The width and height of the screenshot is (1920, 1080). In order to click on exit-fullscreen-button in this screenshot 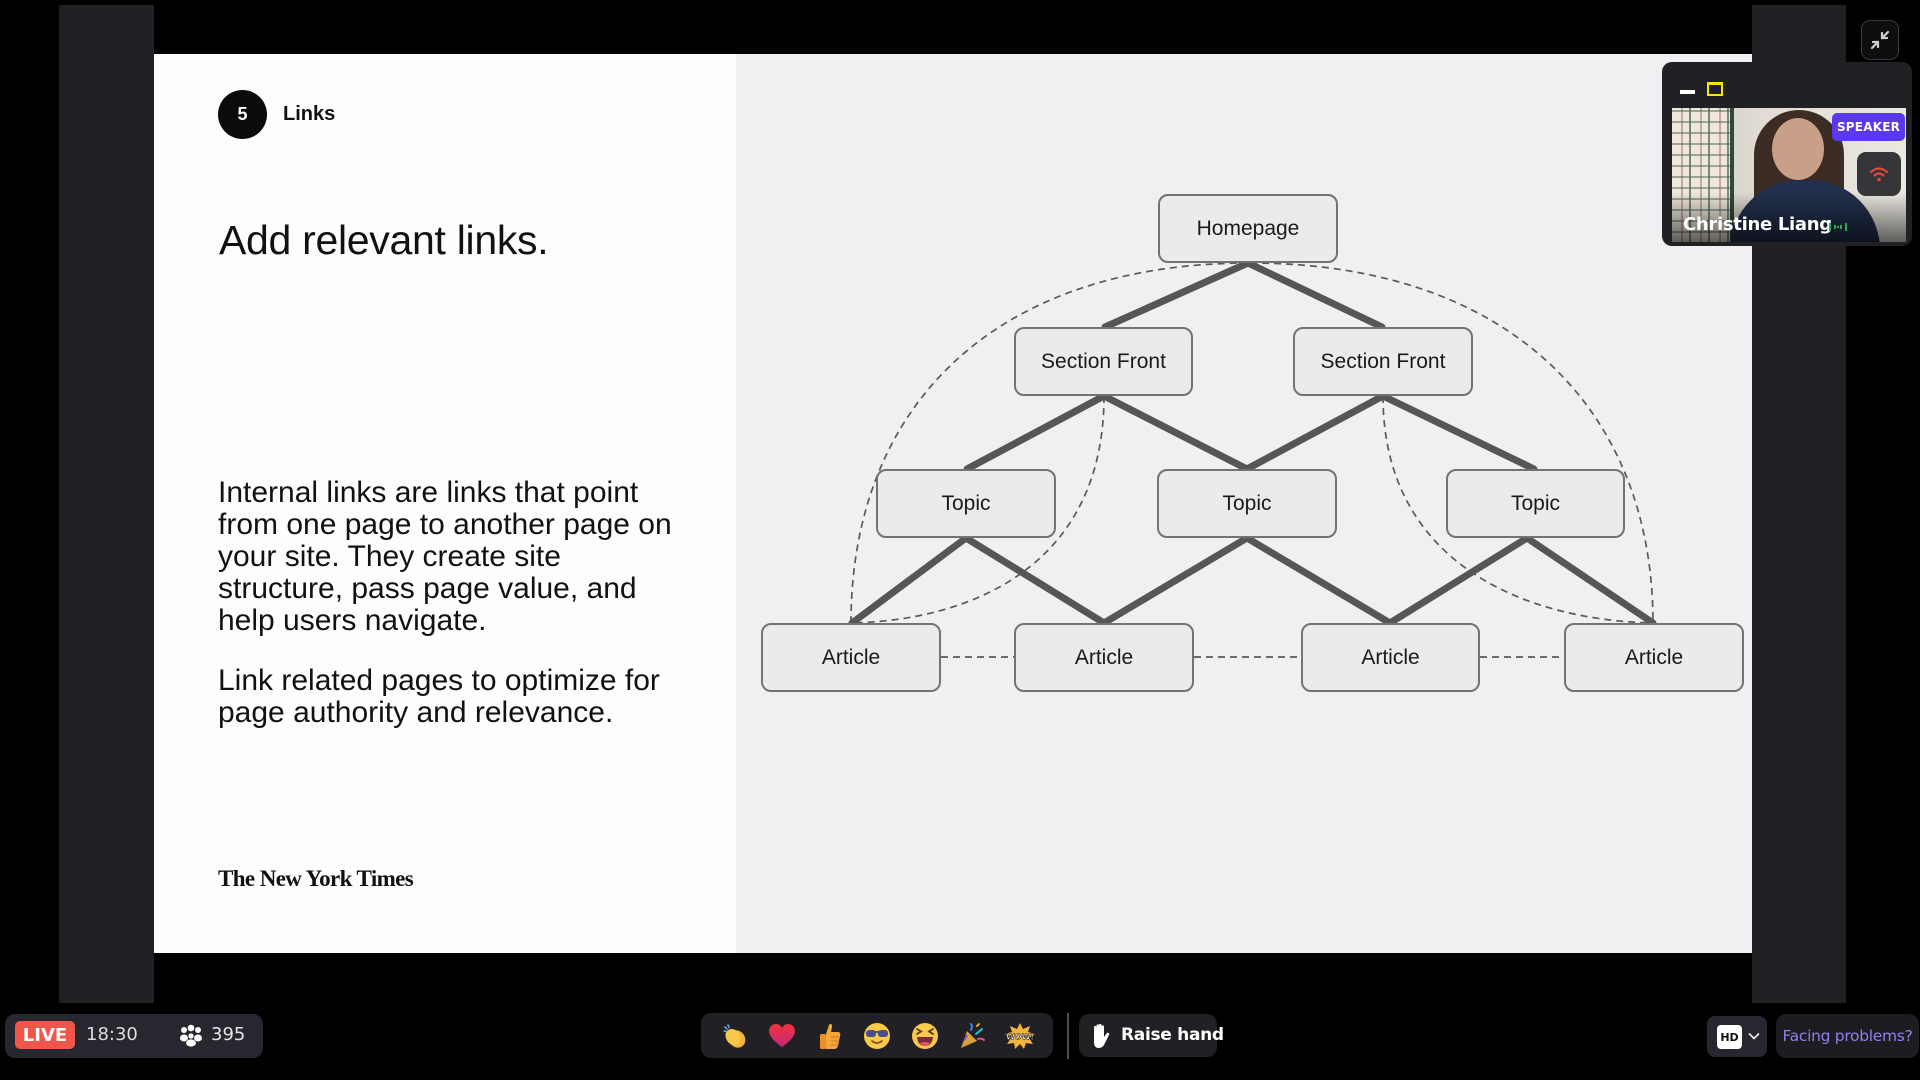, I will do `click(1880, 40)`.